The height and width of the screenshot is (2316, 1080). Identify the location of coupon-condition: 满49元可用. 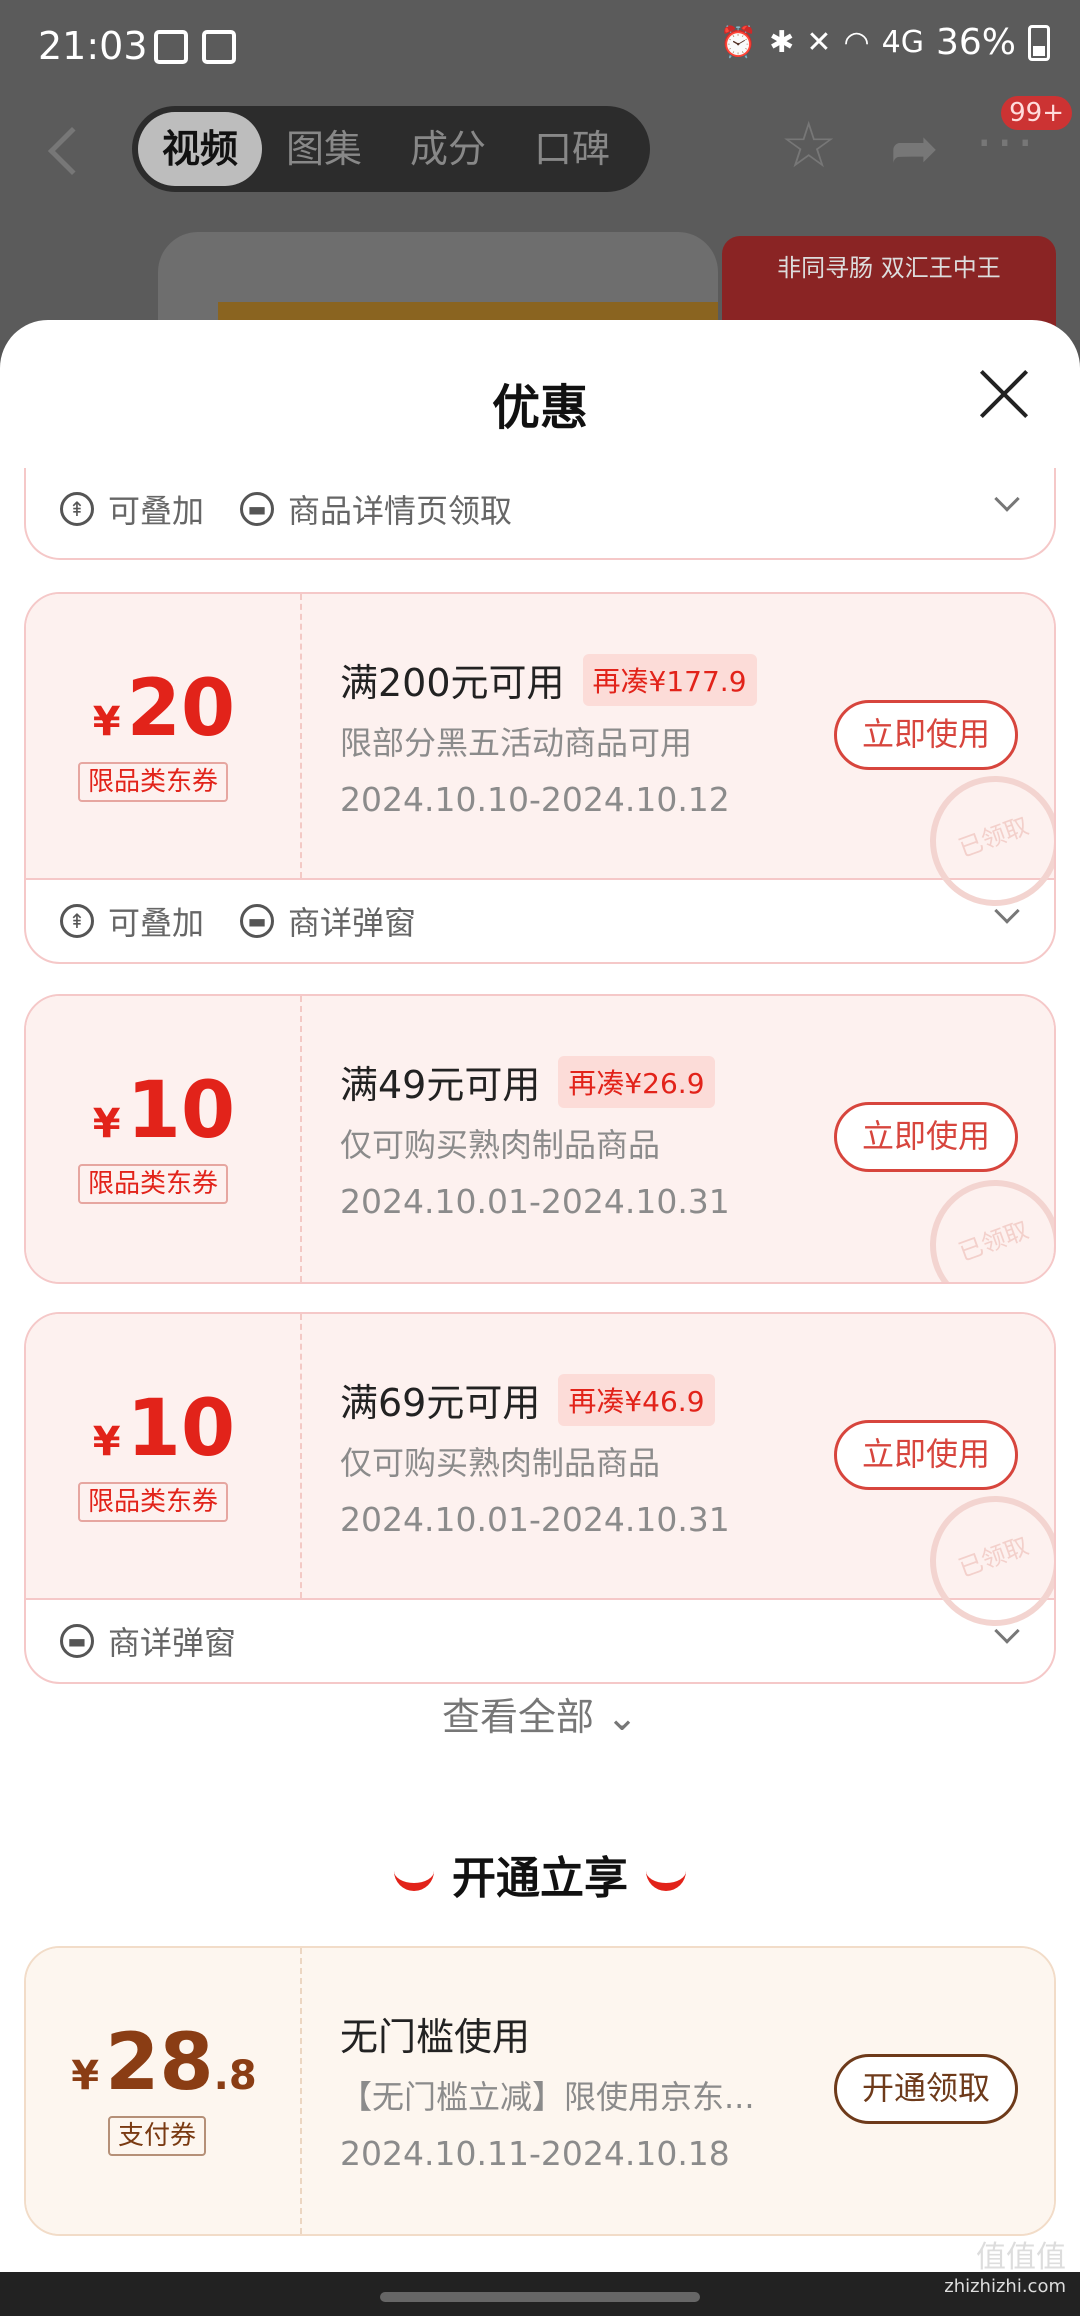
(440, 1085).